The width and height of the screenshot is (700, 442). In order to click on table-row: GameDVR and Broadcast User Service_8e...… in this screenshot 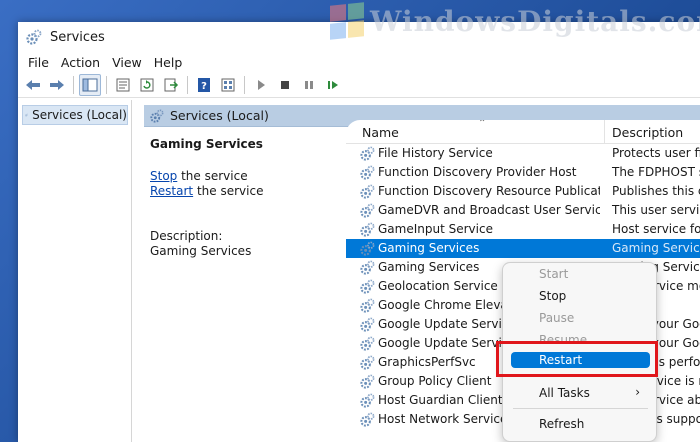, I will do `click(523, 210)`.